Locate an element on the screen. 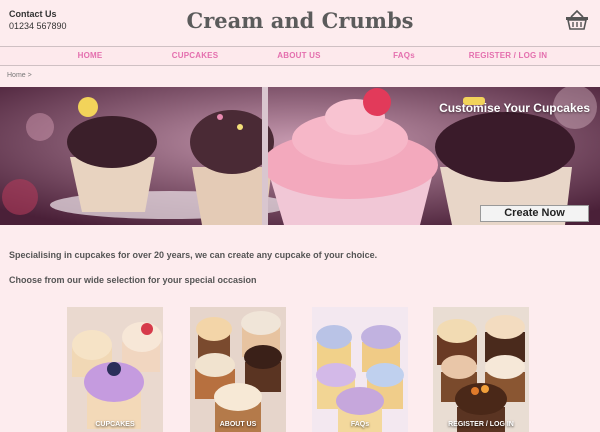  nav-item-home: HOME is located at coordinates (90, 55).